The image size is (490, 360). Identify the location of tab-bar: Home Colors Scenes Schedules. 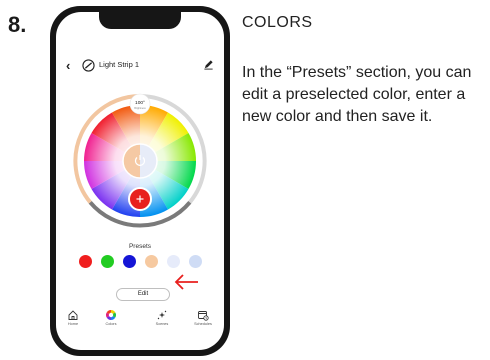
(140, 324).